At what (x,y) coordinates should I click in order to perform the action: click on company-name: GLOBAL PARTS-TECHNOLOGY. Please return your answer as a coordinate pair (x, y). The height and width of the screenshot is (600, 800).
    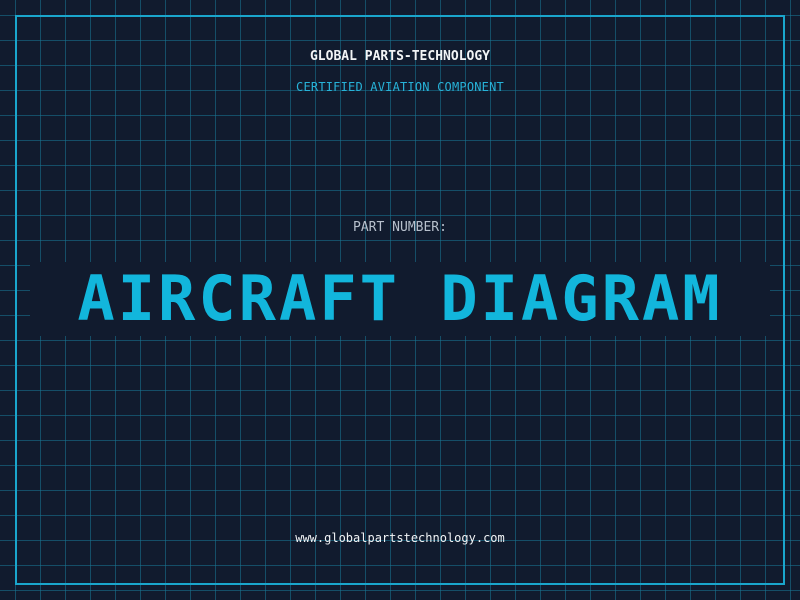
    Looking at the image, I should click on (399, 56).